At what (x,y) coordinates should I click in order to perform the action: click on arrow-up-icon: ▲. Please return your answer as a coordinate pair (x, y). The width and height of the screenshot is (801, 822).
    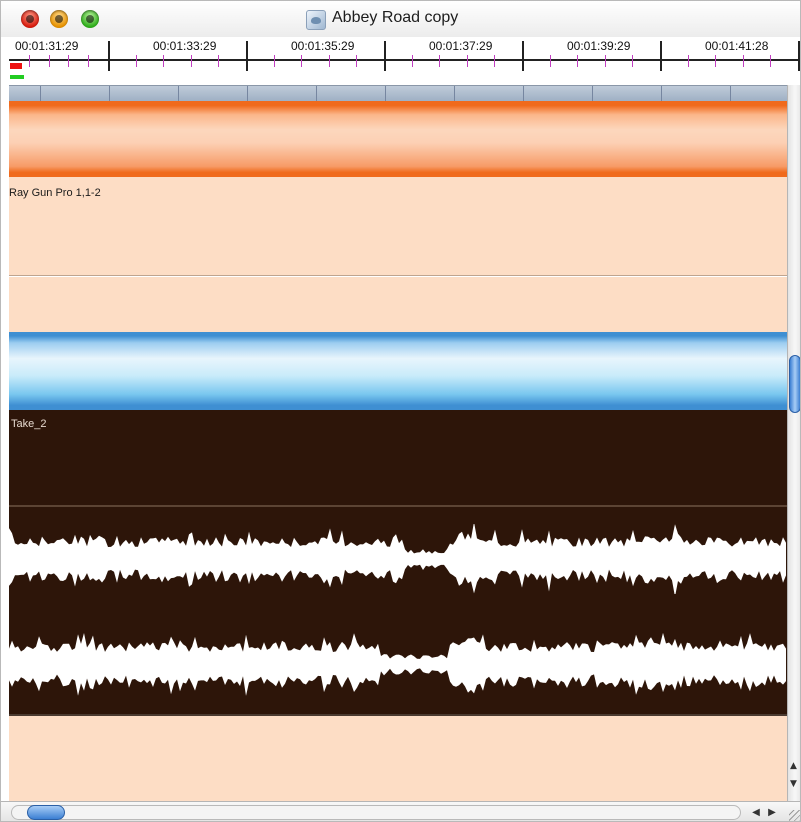
    Looking at the image, I should click on (793, 766).